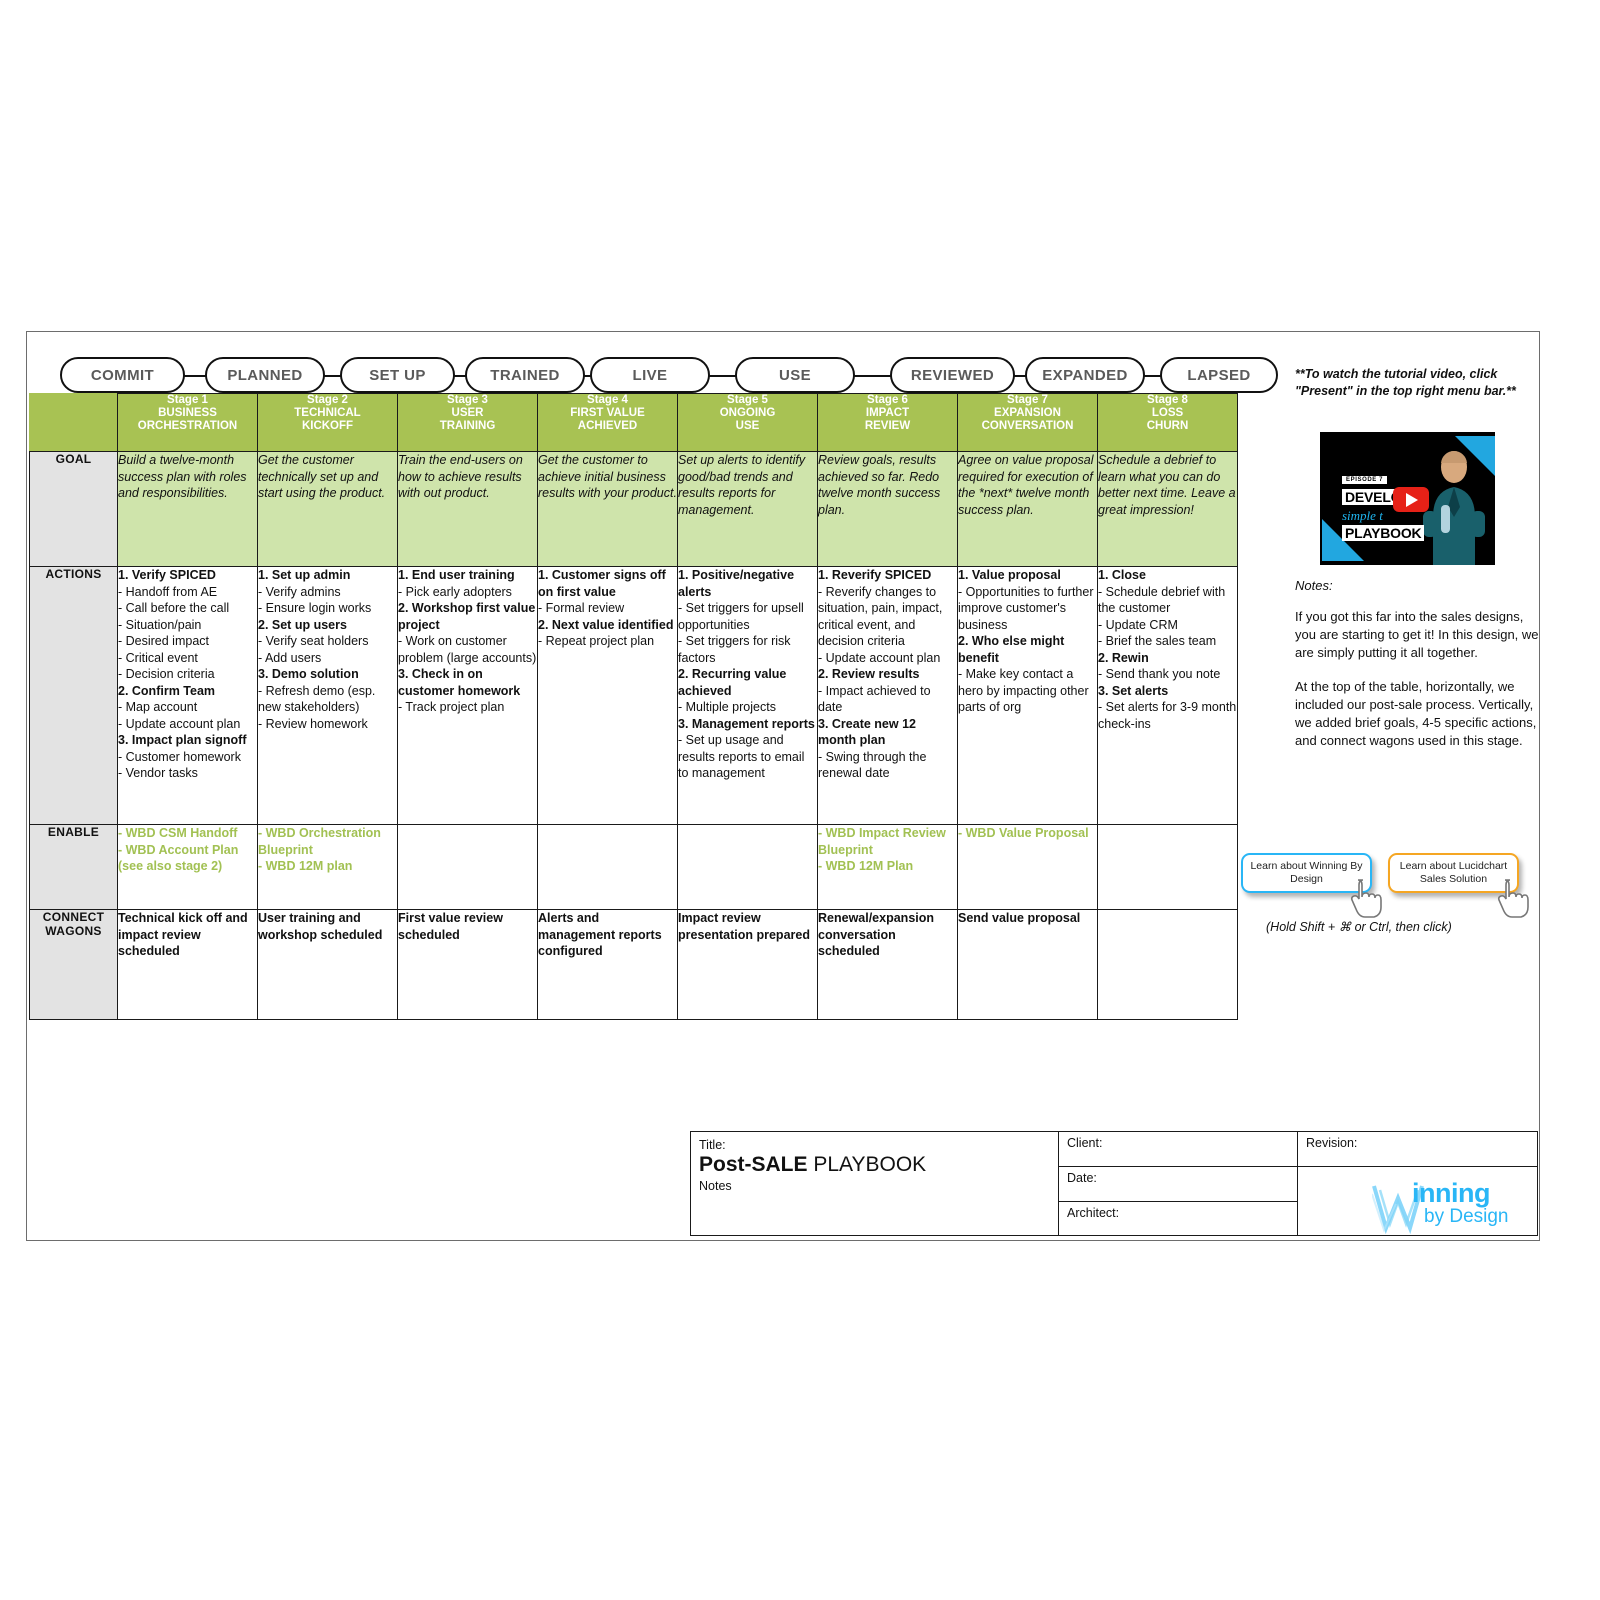  I want to click on stage-pill-lapsed: LAPSED, so click(1219, 375).